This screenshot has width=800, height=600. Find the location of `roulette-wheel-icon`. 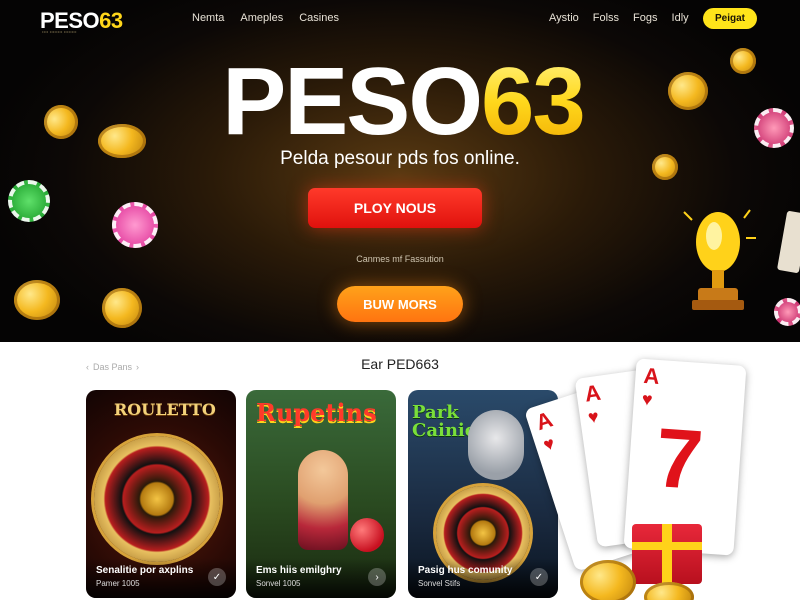

roulette-wheel-icon is located at coordinates (157, 499).